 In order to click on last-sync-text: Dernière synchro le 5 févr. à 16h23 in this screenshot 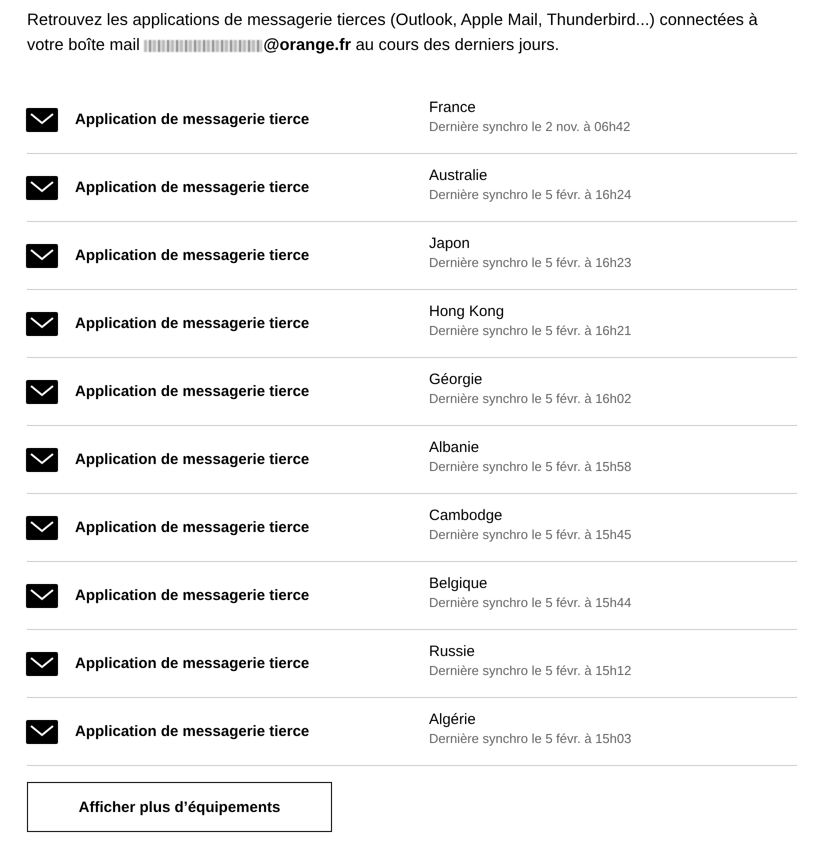, I will do `click(530, 262)`.